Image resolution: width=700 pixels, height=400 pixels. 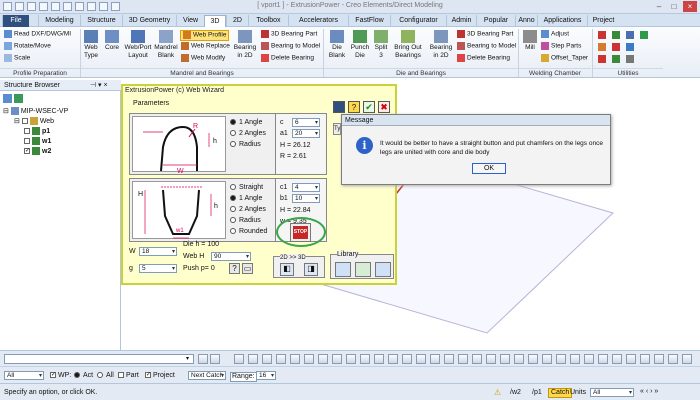 What do you see at coordinates (128, 376) in the screenshot?
I see `part-checkbox: Part` at bounding box center [128, 376].